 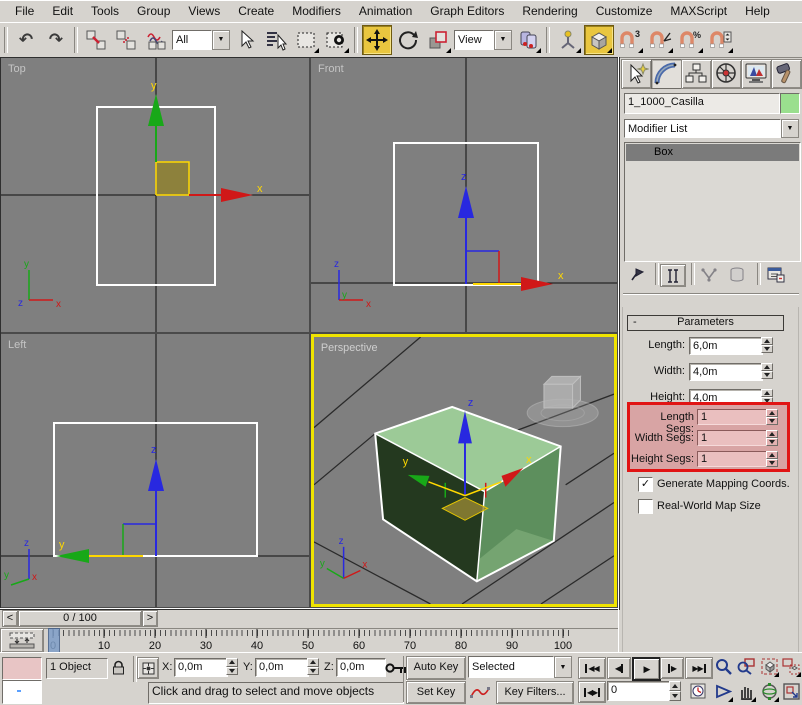 I want to click on width-field: 4,0m, so click(x=726, y=372).